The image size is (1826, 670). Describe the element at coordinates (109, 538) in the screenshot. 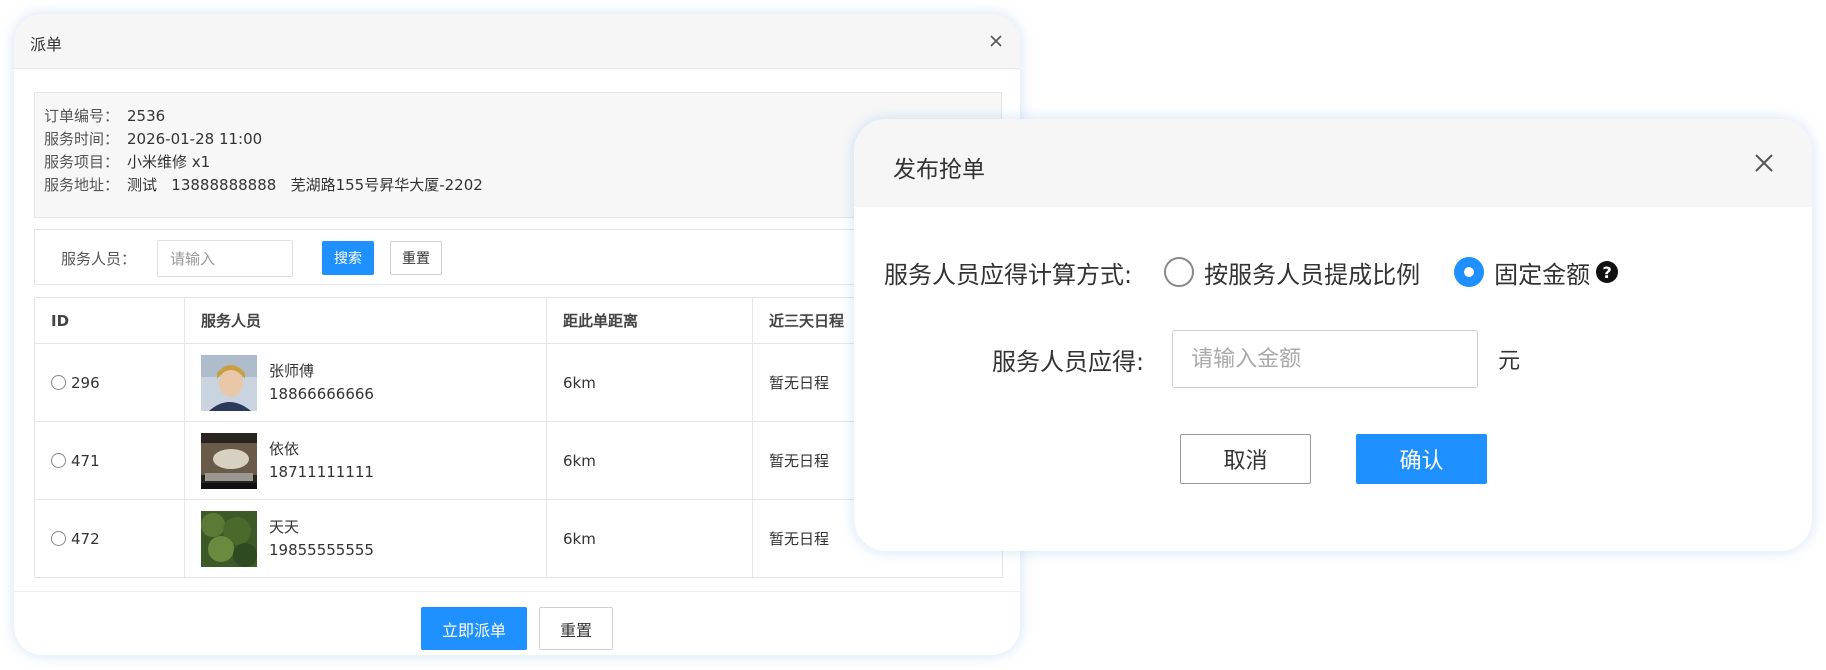

I see `id-cell: 472` at that location.